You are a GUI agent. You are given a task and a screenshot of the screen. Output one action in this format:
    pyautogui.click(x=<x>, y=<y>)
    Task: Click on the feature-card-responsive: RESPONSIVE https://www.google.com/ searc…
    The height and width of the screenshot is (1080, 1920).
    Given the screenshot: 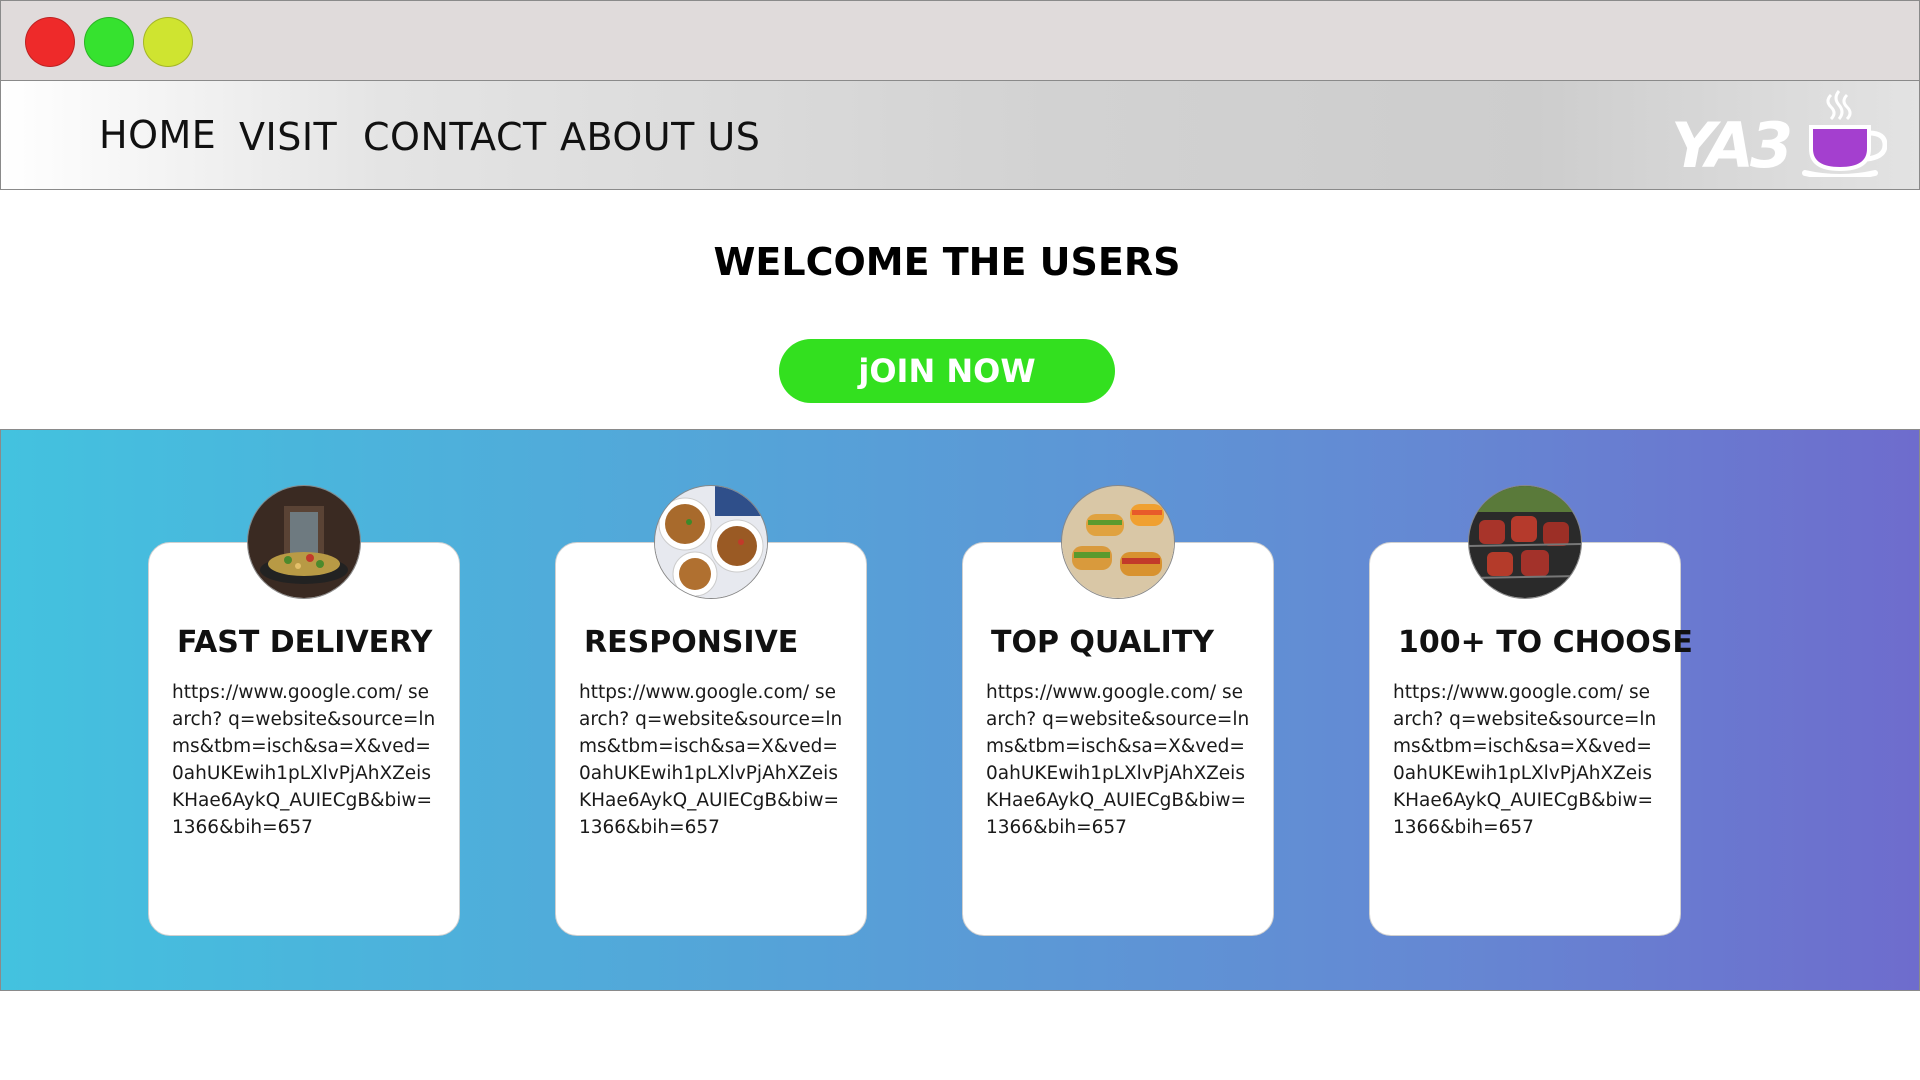 What is the action you would take?
    pyautogui.click(x=711, y=710)
    